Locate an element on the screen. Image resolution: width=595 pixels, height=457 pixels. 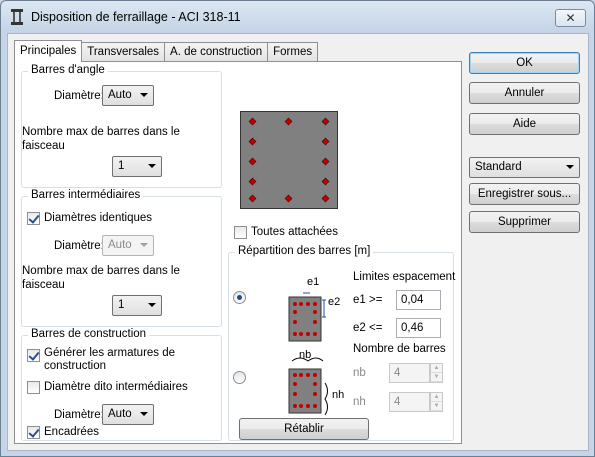
tab-principales: Principales is located at coordinates (48, 51).